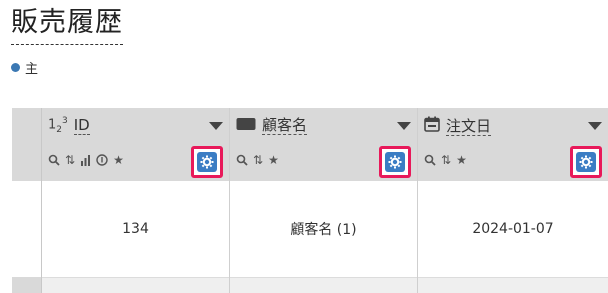 The height and width of the screenshot is (293, 608). Describe the element at coordinates (81, 125) in the screenshot. I see `column-label: ID` at that location.